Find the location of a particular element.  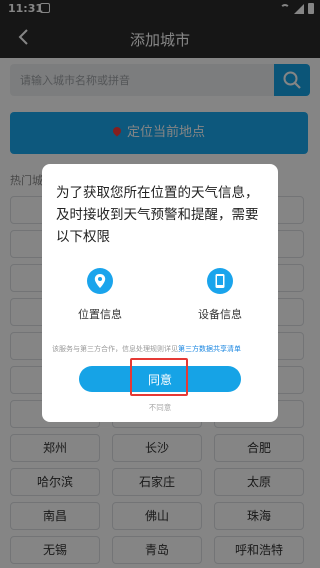

dialog-message: 为了获取您所在位置的天气信息，及时接收到天气预警和提醒，需要以下权限 is located at coordinates (157, 215).